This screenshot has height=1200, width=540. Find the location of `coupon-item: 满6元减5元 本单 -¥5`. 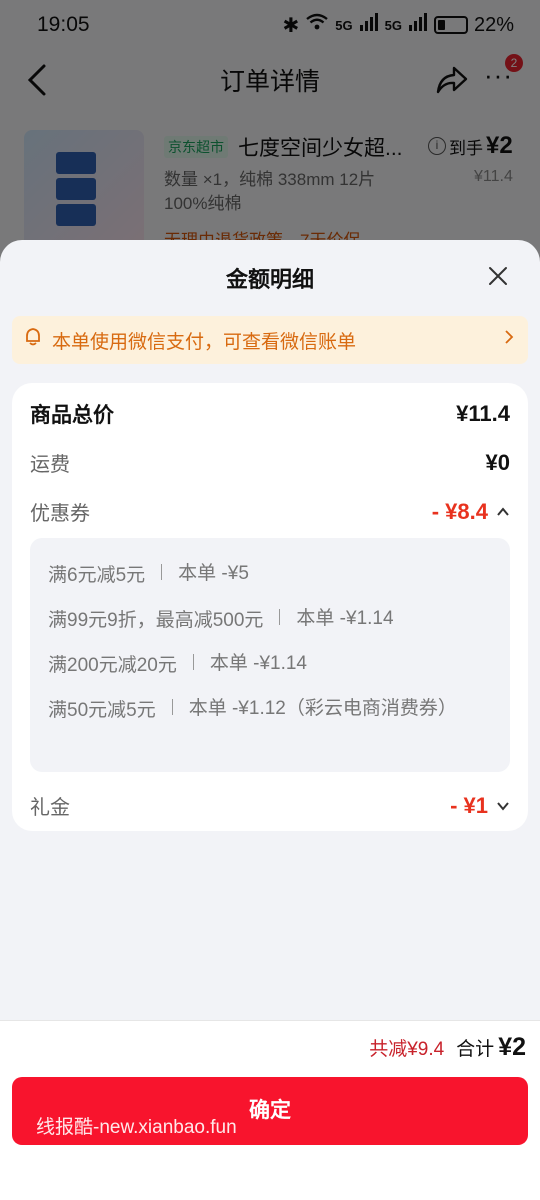

coupon-item: 满6元减5元 本单 -¥5 is located at coordinates (148, 574).